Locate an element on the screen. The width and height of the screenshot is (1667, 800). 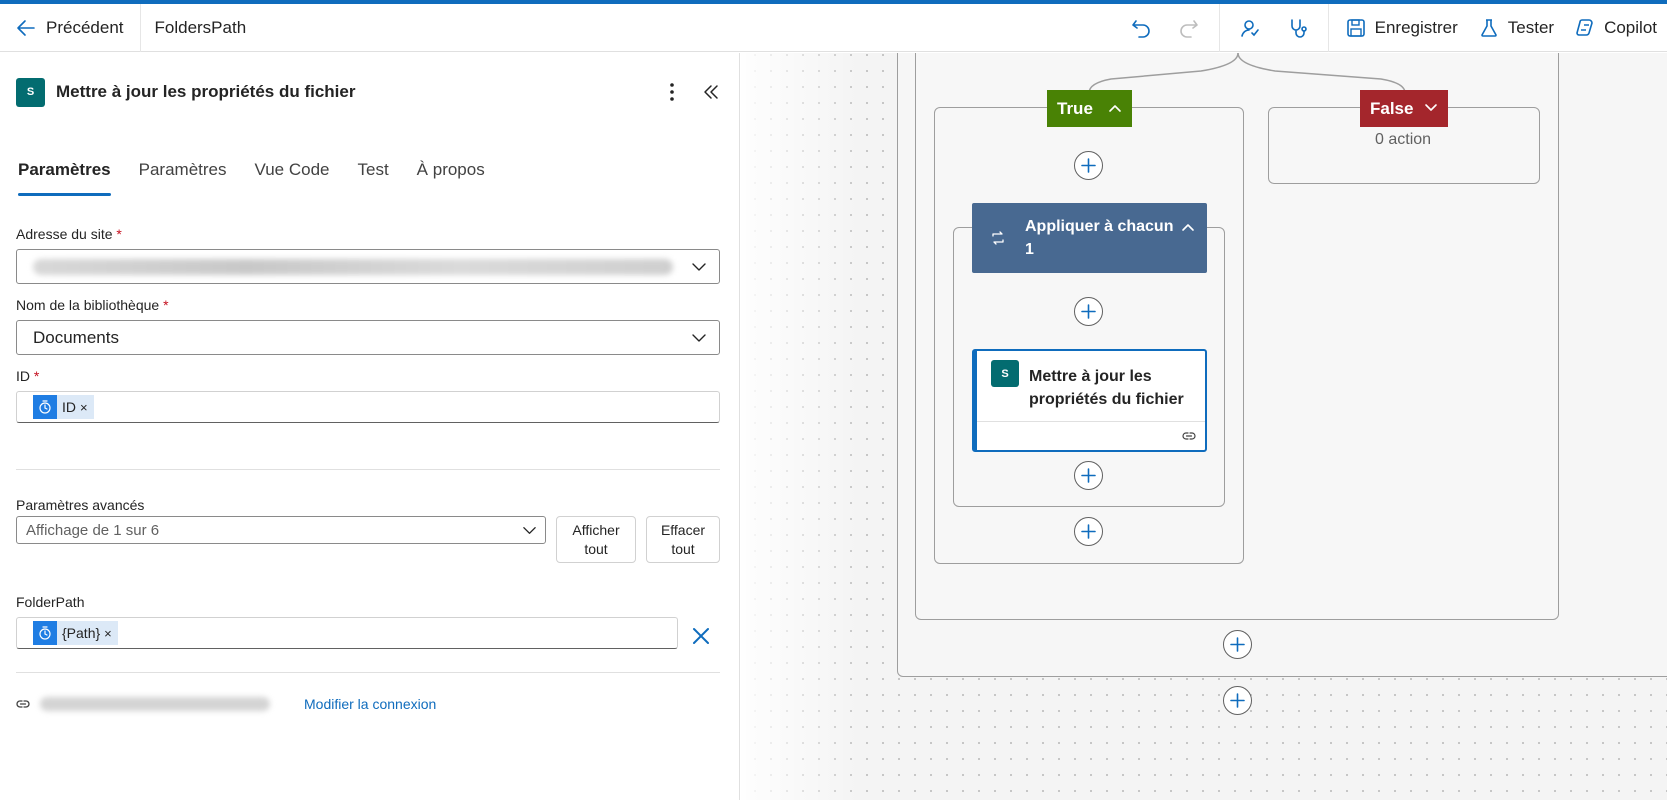
show-all-button: Afficher tout is located at coordinates (596, 539).